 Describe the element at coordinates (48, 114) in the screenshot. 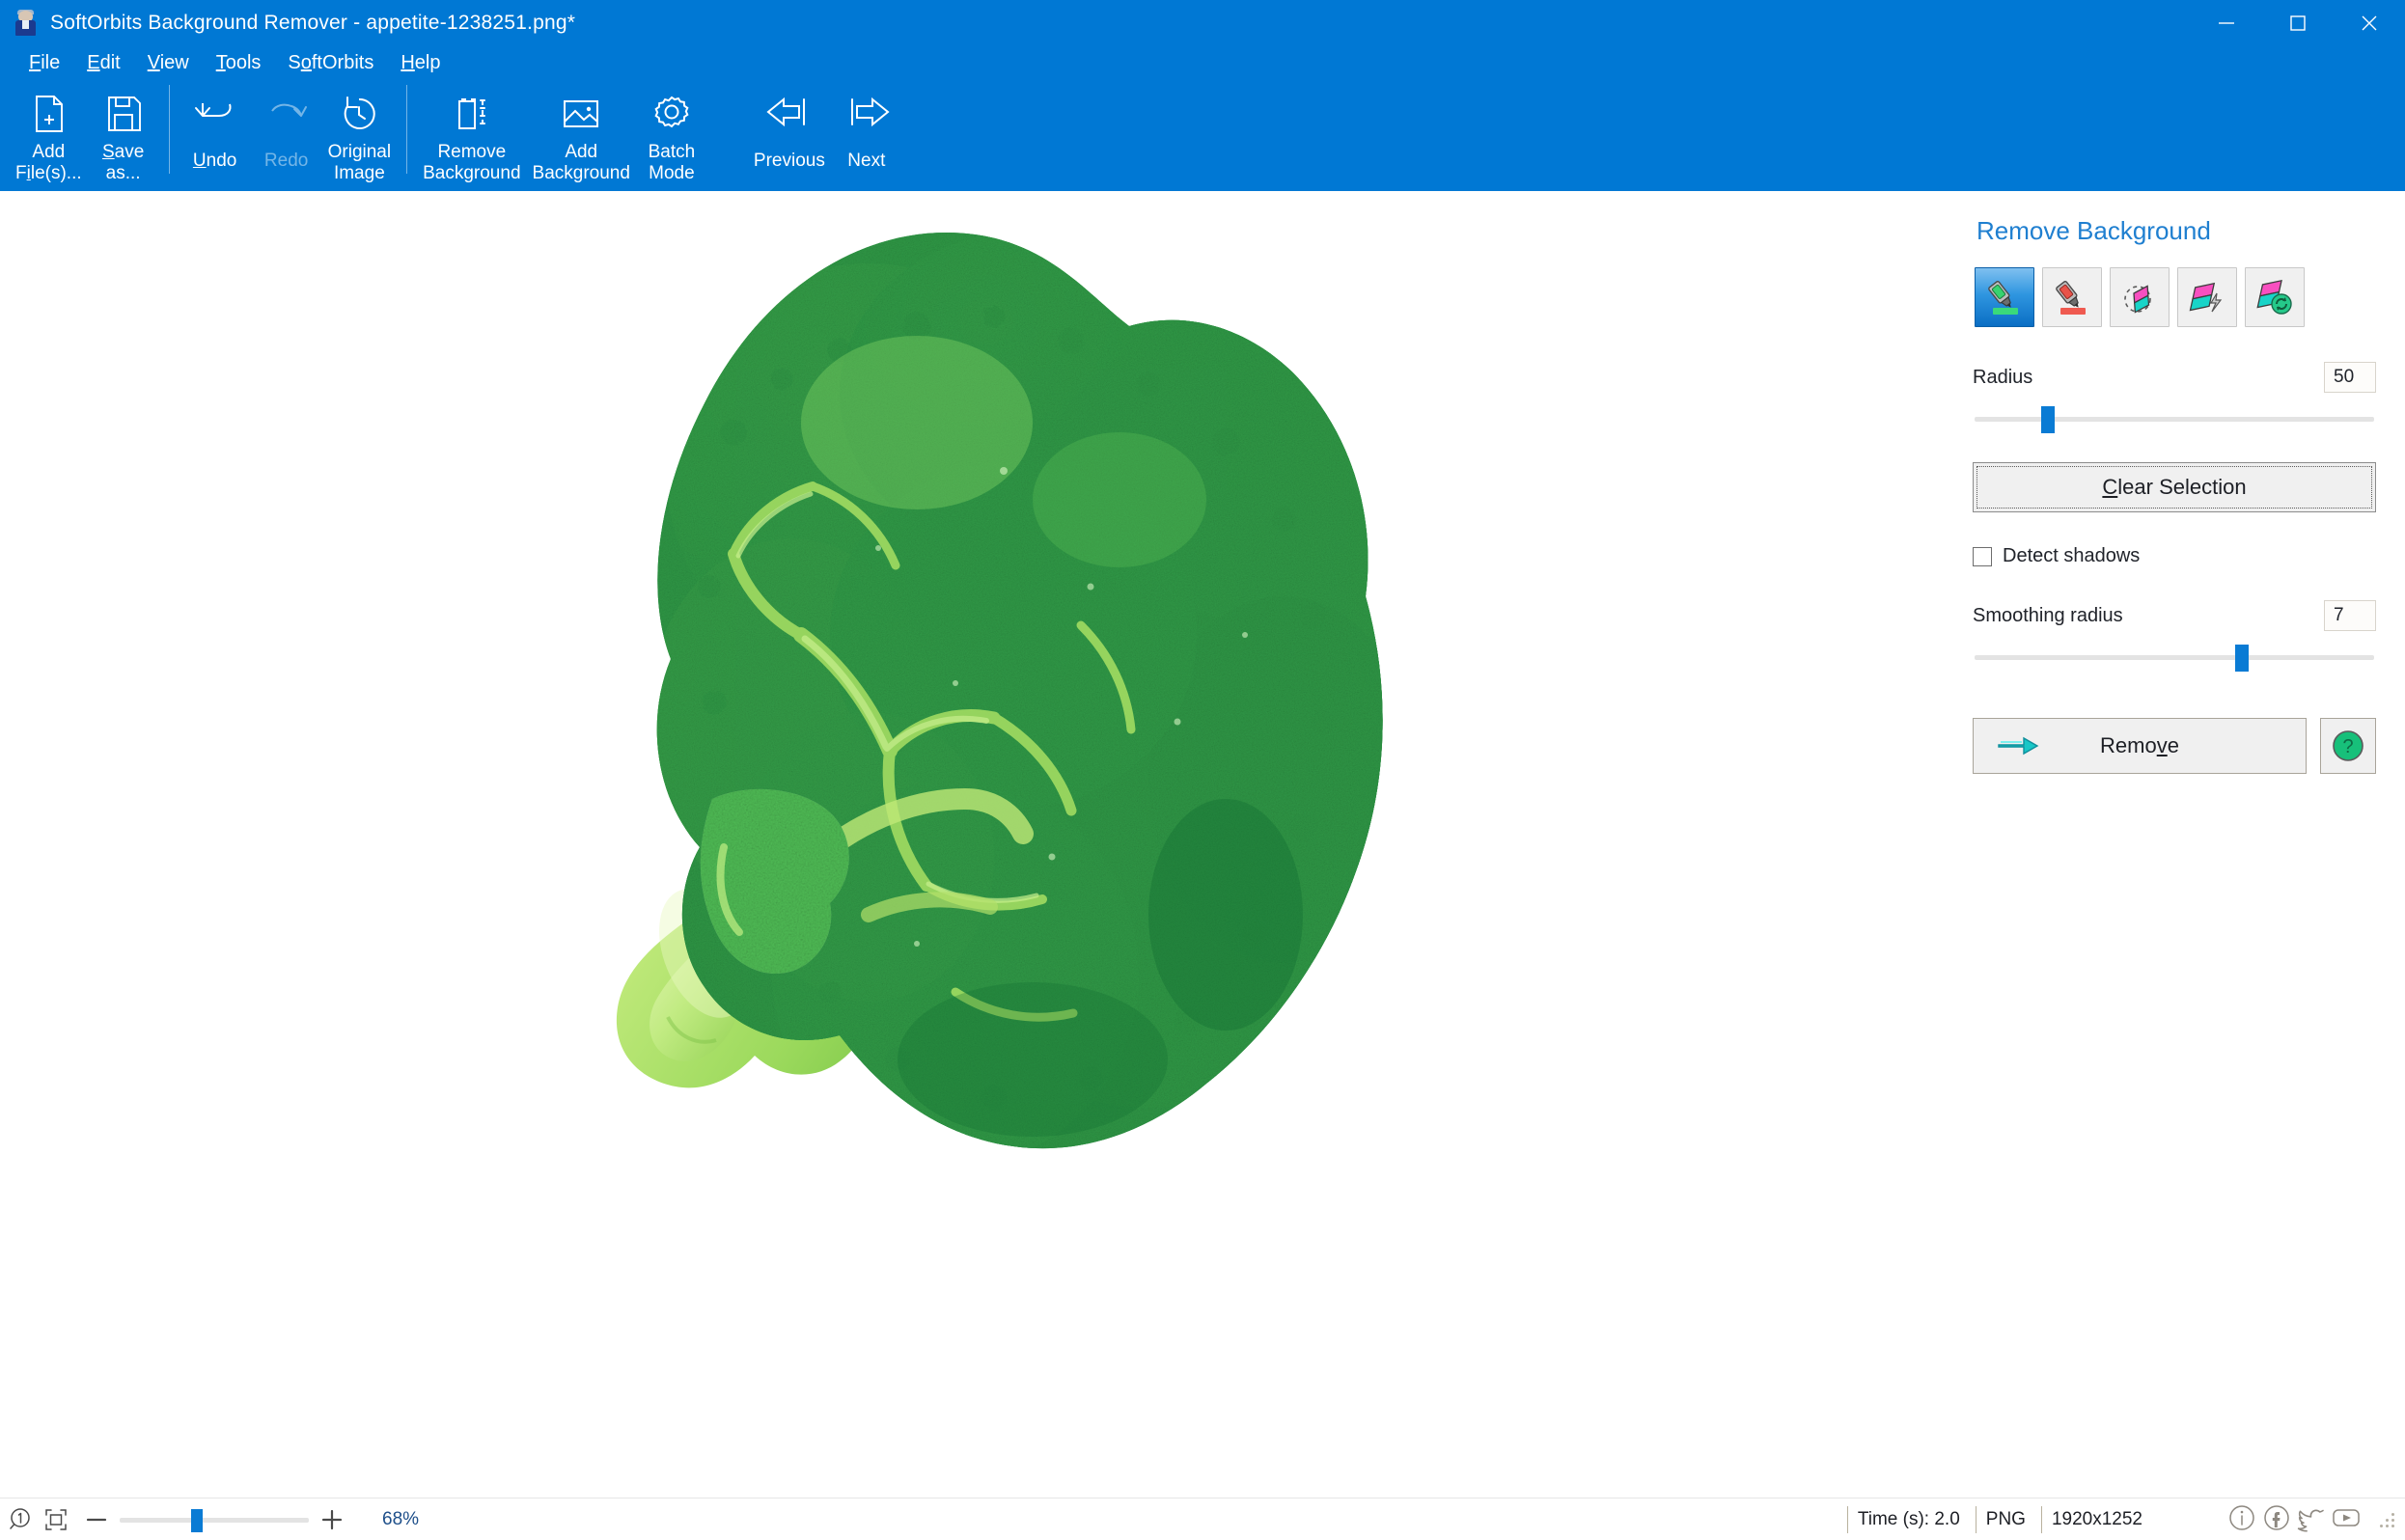

I see `add-file-icon` at that location.